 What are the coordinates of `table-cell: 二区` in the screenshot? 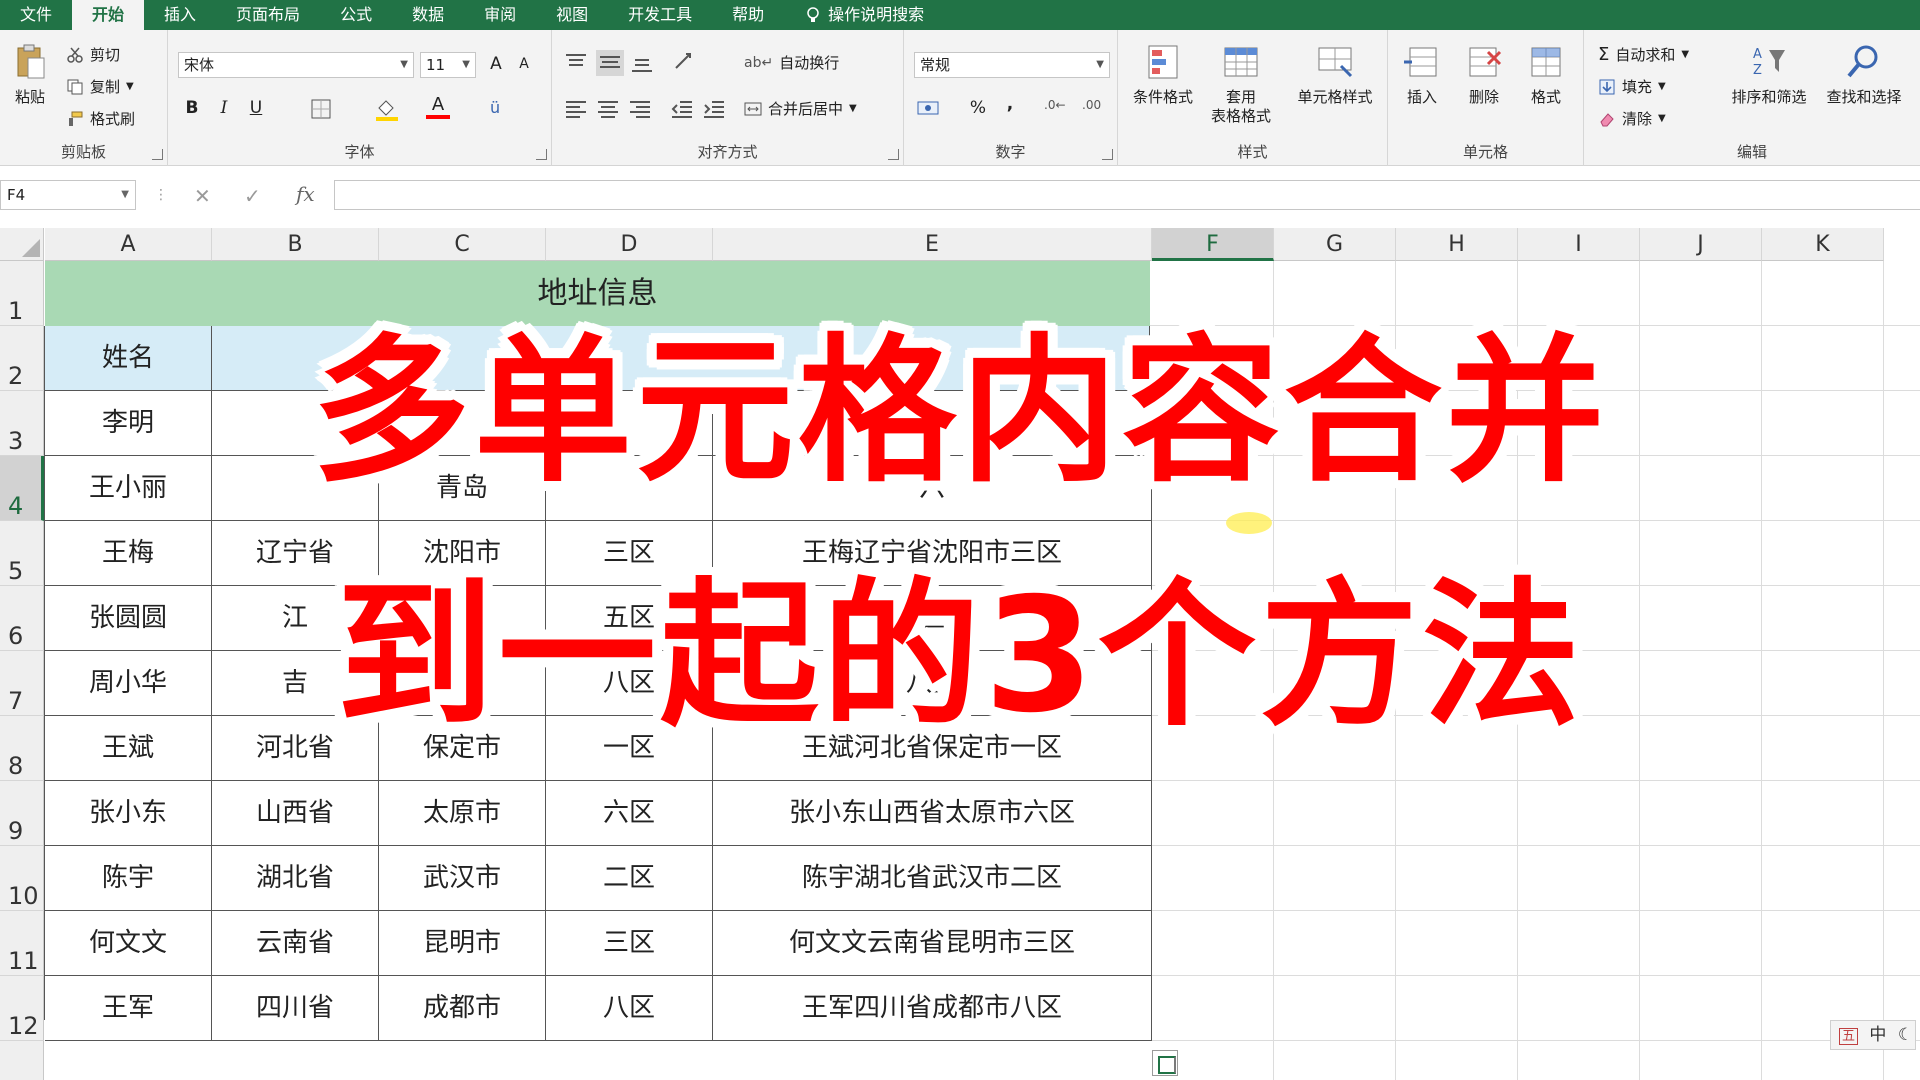 It's located at (629, 878).